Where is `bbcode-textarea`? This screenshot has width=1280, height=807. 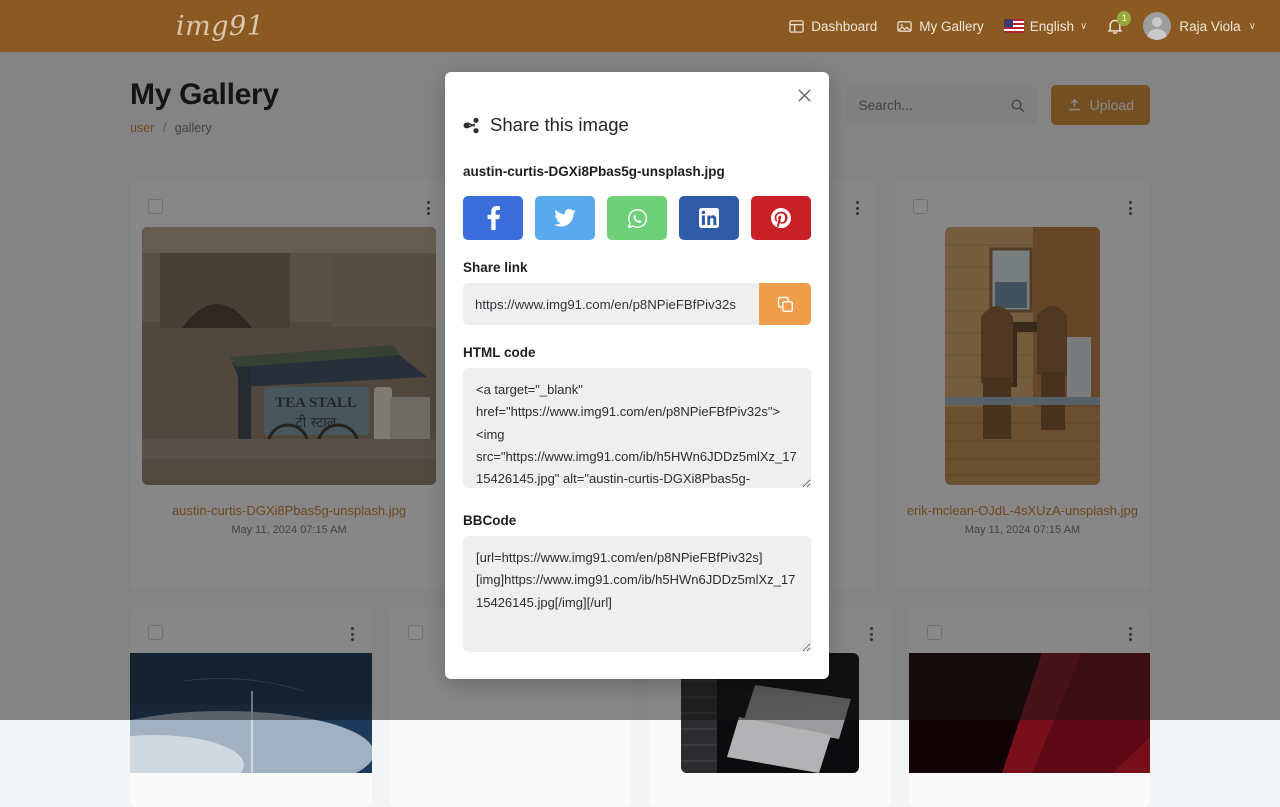
bbcode-textarea is located at coordinates (637, 594).